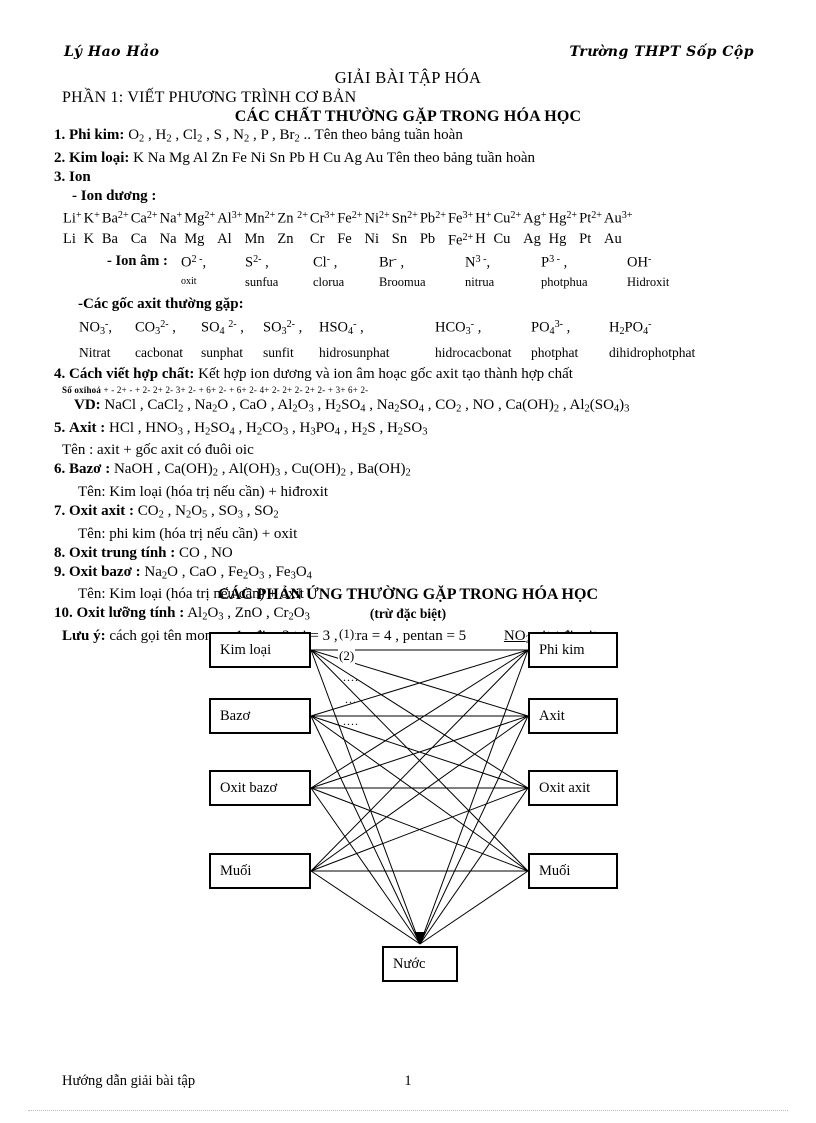  I want to click on node-oxit-bazo: Oxit bazơ, so click(260, 788).